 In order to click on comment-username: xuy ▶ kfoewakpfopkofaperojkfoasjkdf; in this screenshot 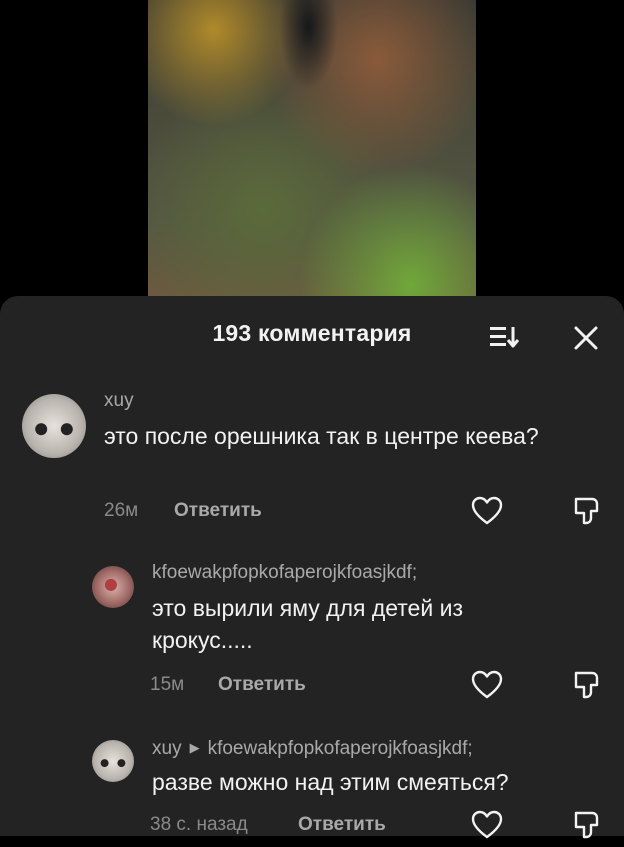, I will do `click(312, 749)`.